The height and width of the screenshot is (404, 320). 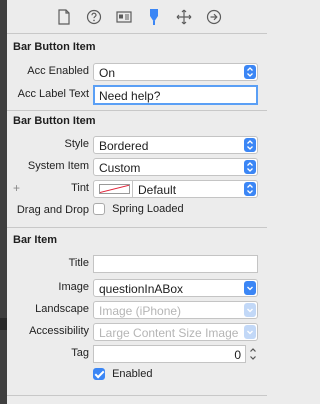 I want to click on acc-enabled-value: On, so click(x=107, y=73).